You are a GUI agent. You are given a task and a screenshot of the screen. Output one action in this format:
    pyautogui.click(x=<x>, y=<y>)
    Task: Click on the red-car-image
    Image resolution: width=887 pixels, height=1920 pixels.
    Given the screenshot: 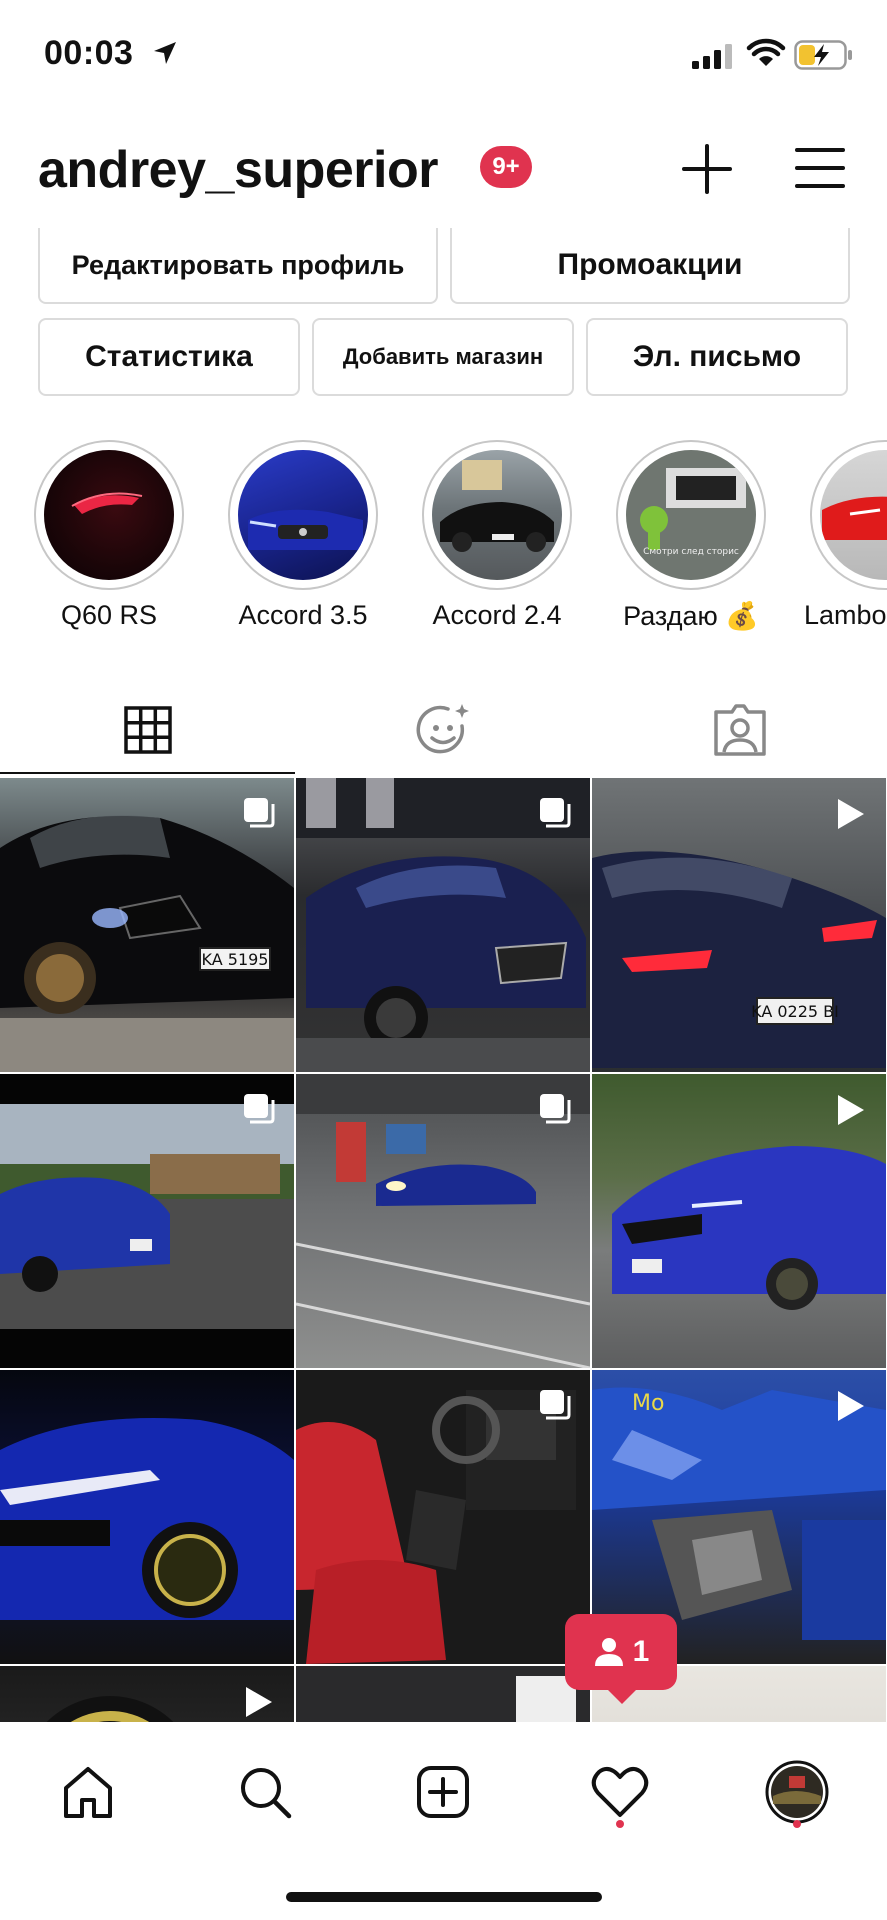 What is the action you would take?
    pyautogui.click(x=854, y=518)
    